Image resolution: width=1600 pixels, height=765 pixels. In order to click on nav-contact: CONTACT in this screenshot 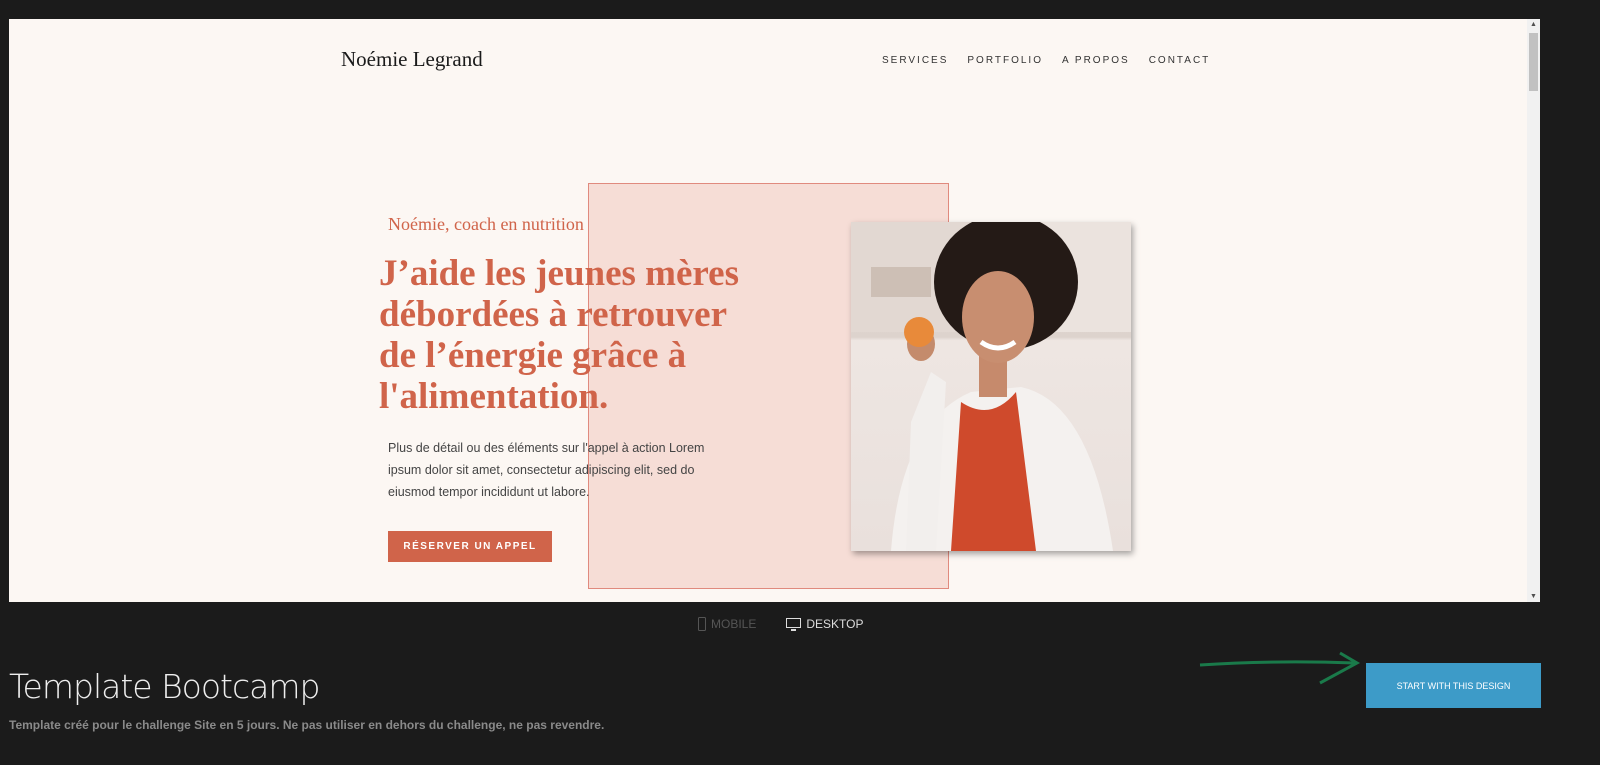, I will do `click(1180, 60)`.